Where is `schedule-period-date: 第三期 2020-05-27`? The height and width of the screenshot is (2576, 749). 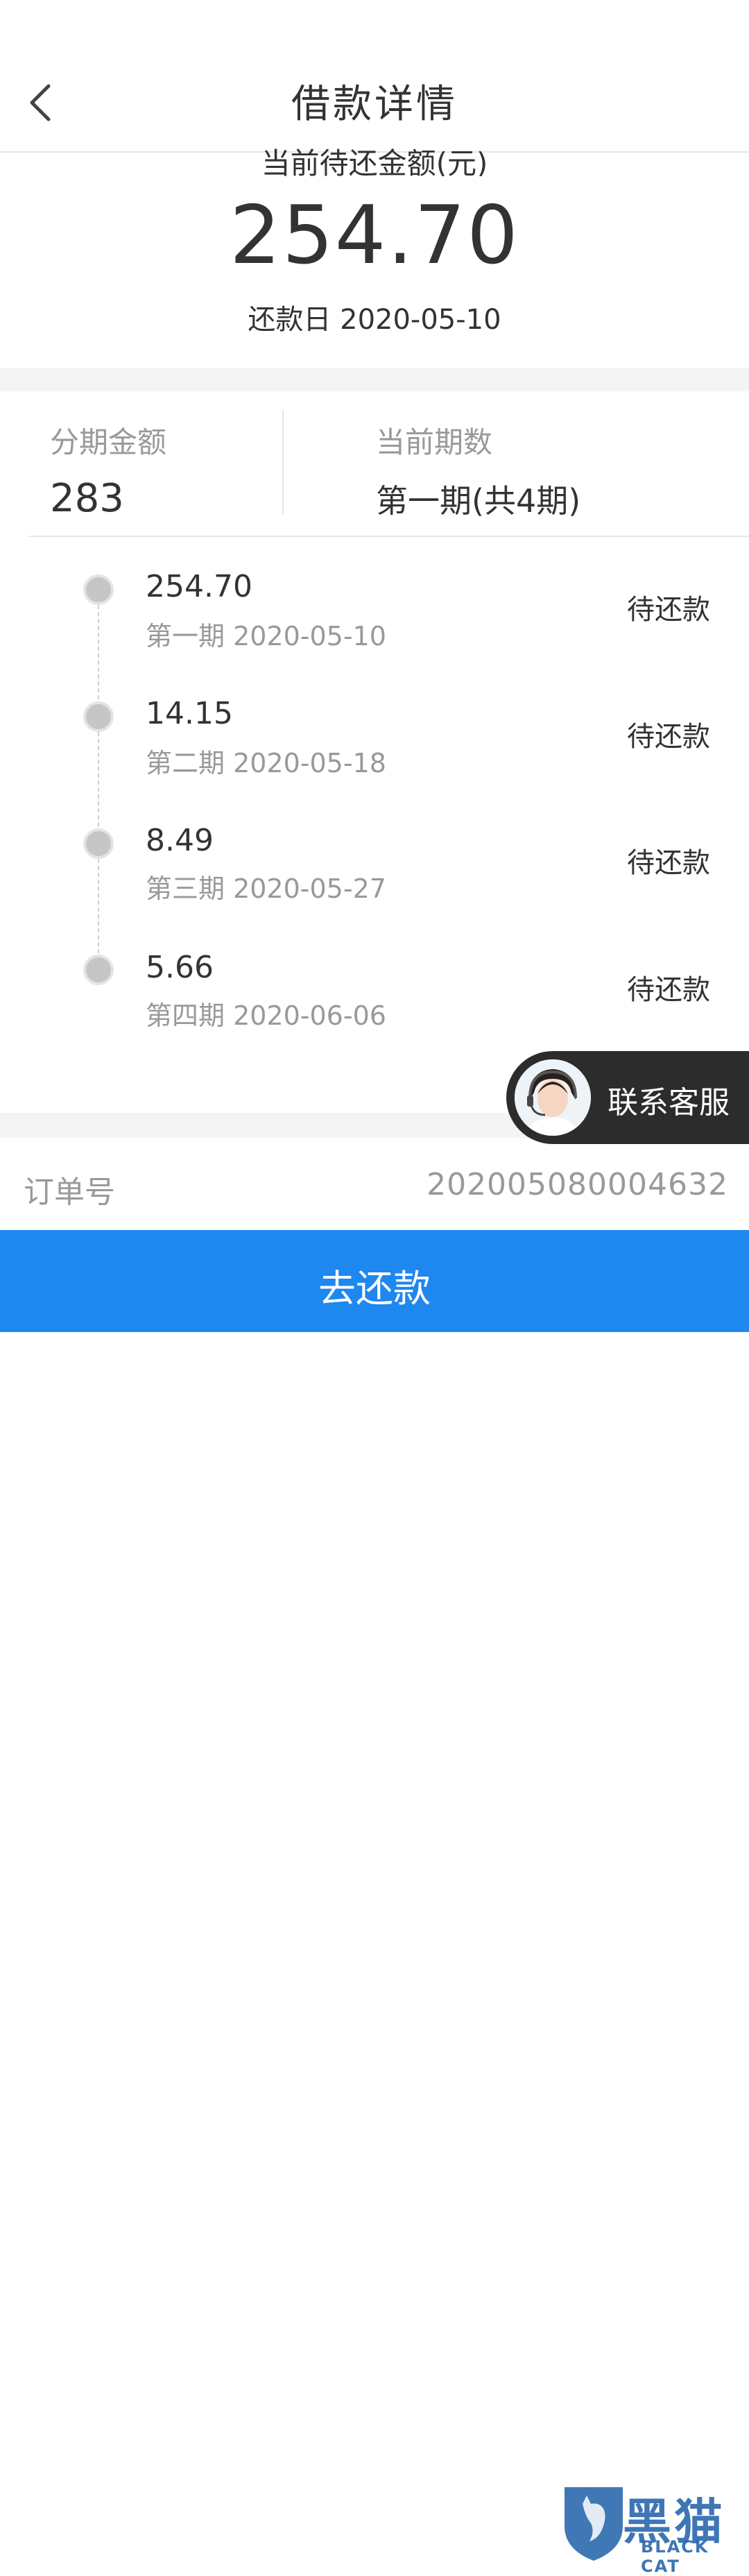 schedule-period-date: 第三期 2020-05-27 is located at coordinates (266, 888).